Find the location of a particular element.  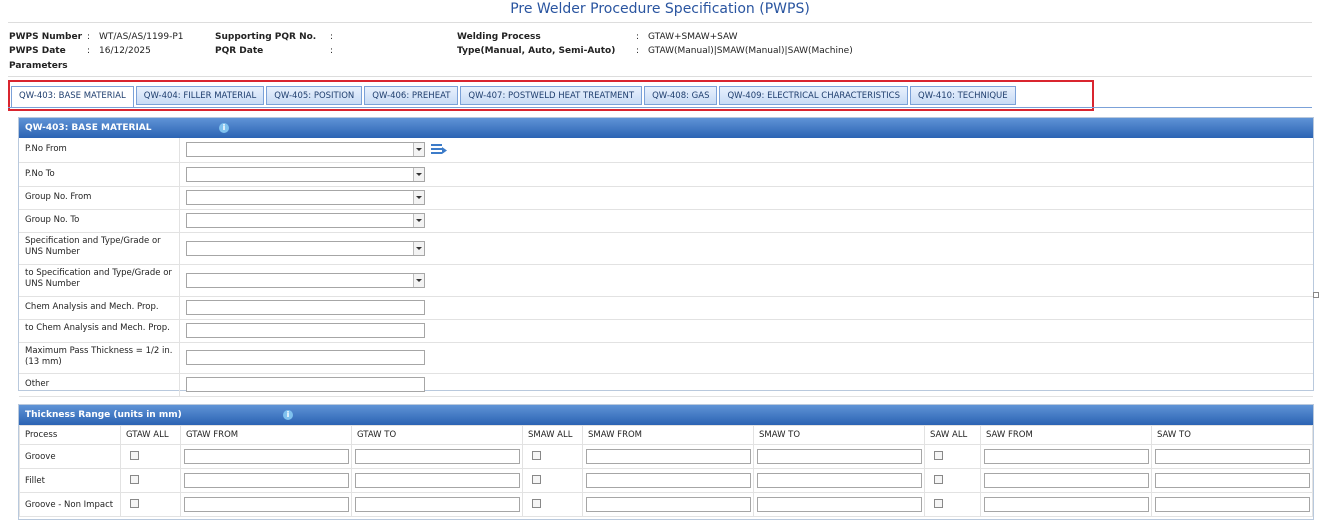

form-row: Chem Analysis and Mech. Prop. is located at coordinates (666, 308).